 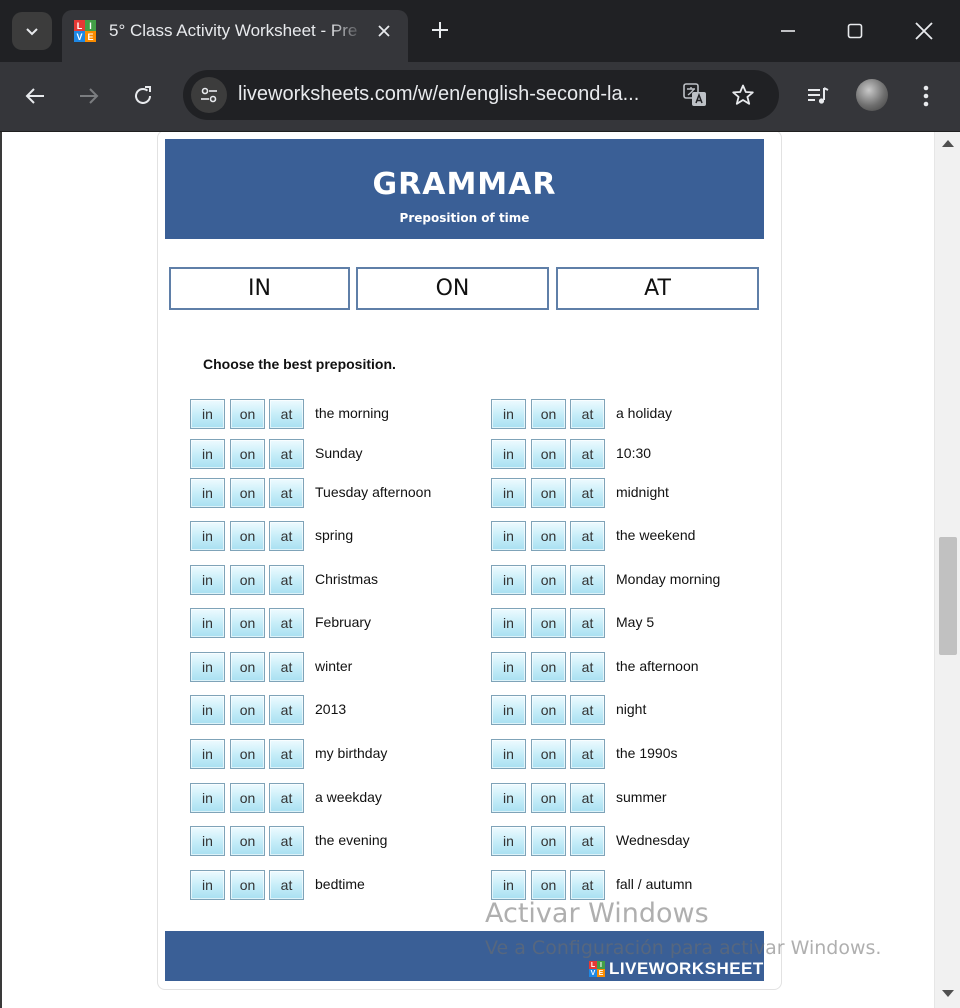 I want to click on time-phrase: bedtime, so click(x=340, y=884).